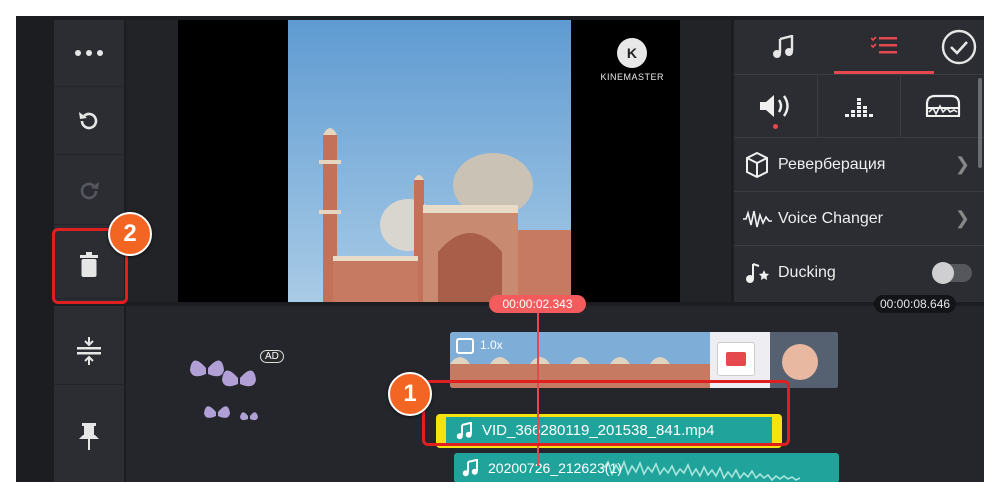 The image size is (1000, 498). What do you see at coordinates (776, 126) in the screenshot?
I see `active-indicator` at bounding box center [776, 126].